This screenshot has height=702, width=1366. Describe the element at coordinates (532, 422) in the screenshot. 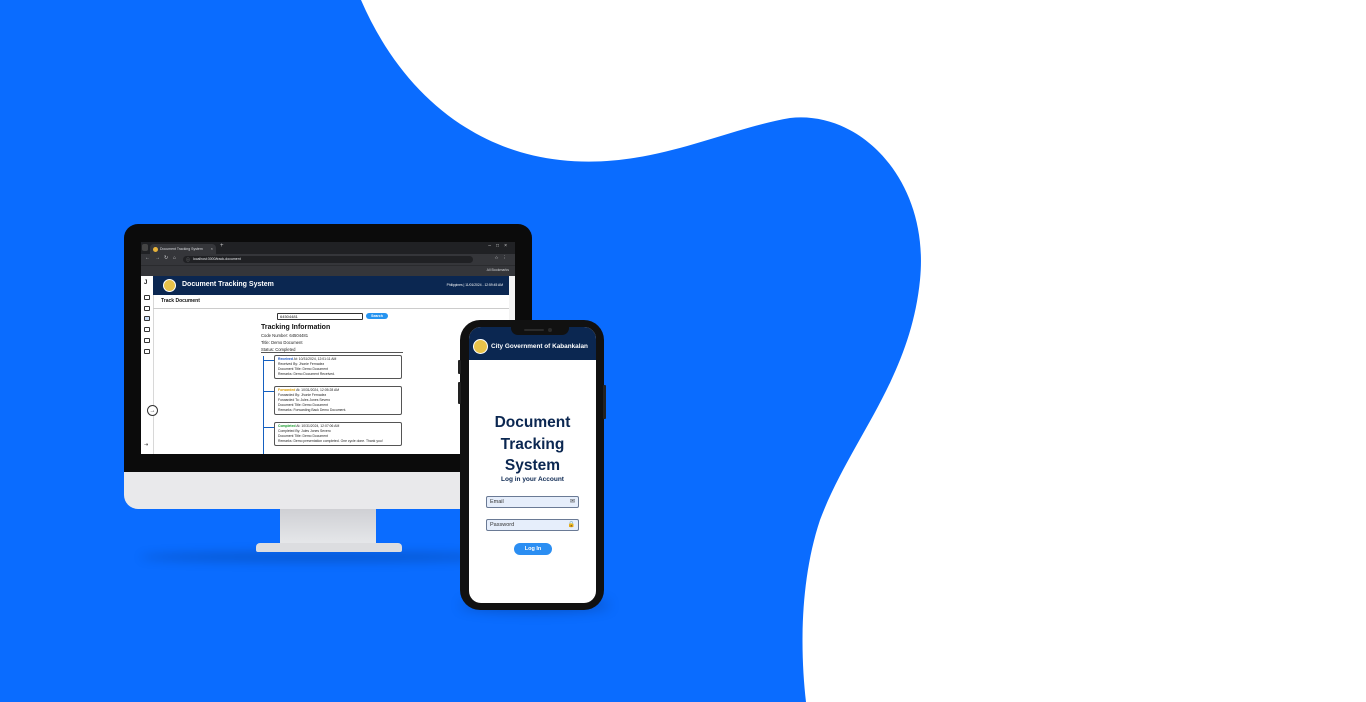

I see `heading-line: Document` at that location.